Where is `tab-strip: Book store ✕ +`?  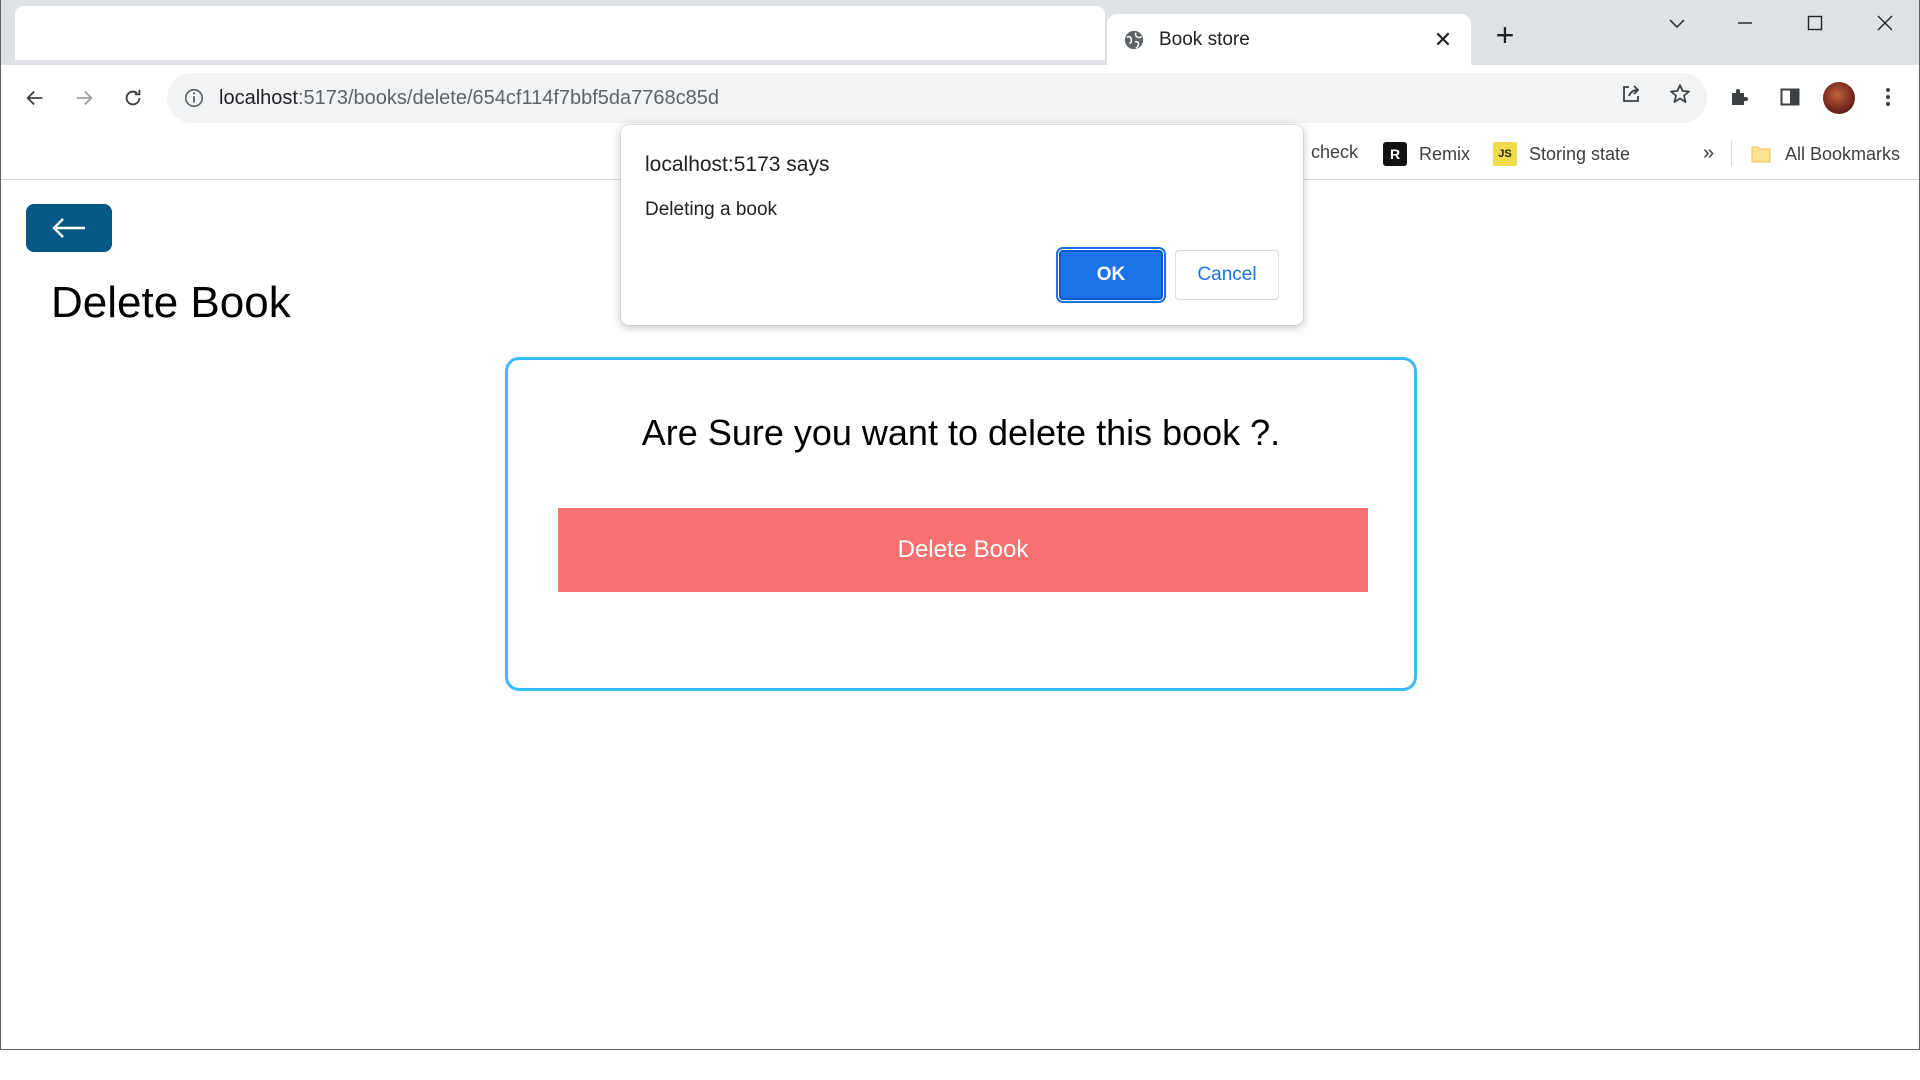
tab-strip: Book store ✕ + is located at coordinates (960, 32).